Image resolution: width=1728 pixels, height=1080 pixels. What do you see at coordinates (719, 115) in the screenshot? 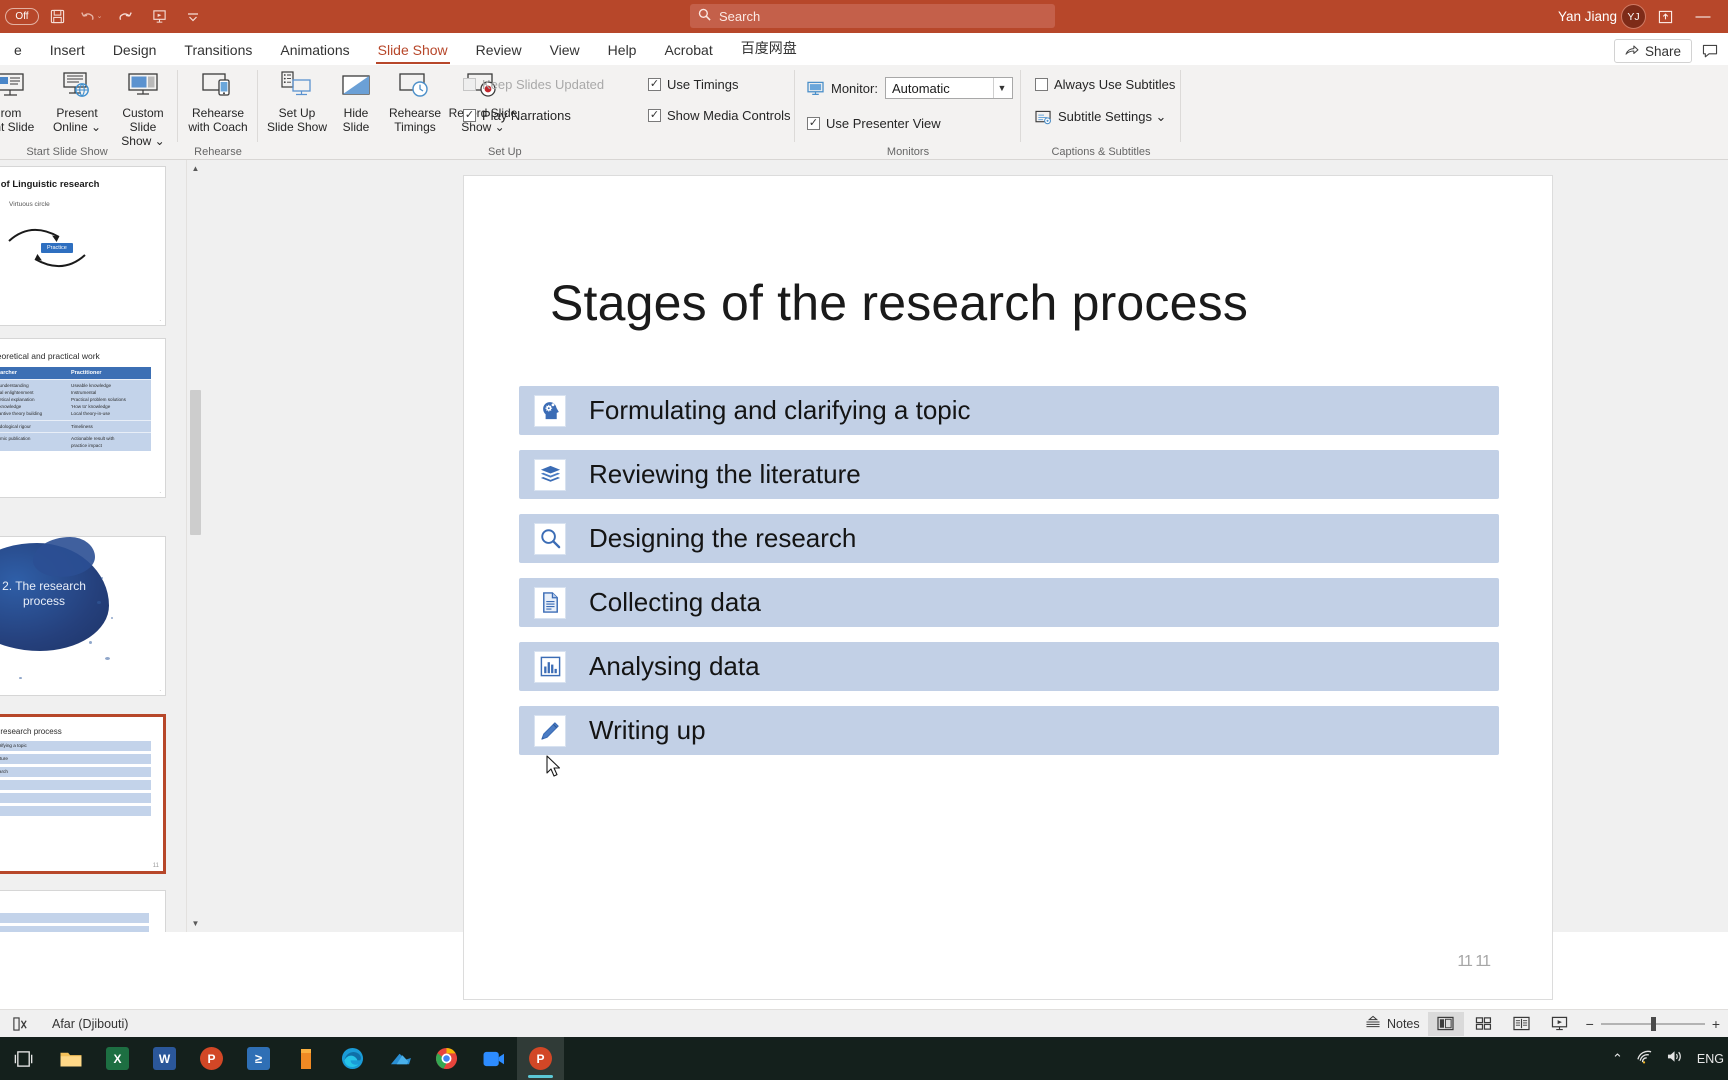
I see `checkbox-show-media-controls: ✓ Show Media Controls` at bounding box center [719, 115].